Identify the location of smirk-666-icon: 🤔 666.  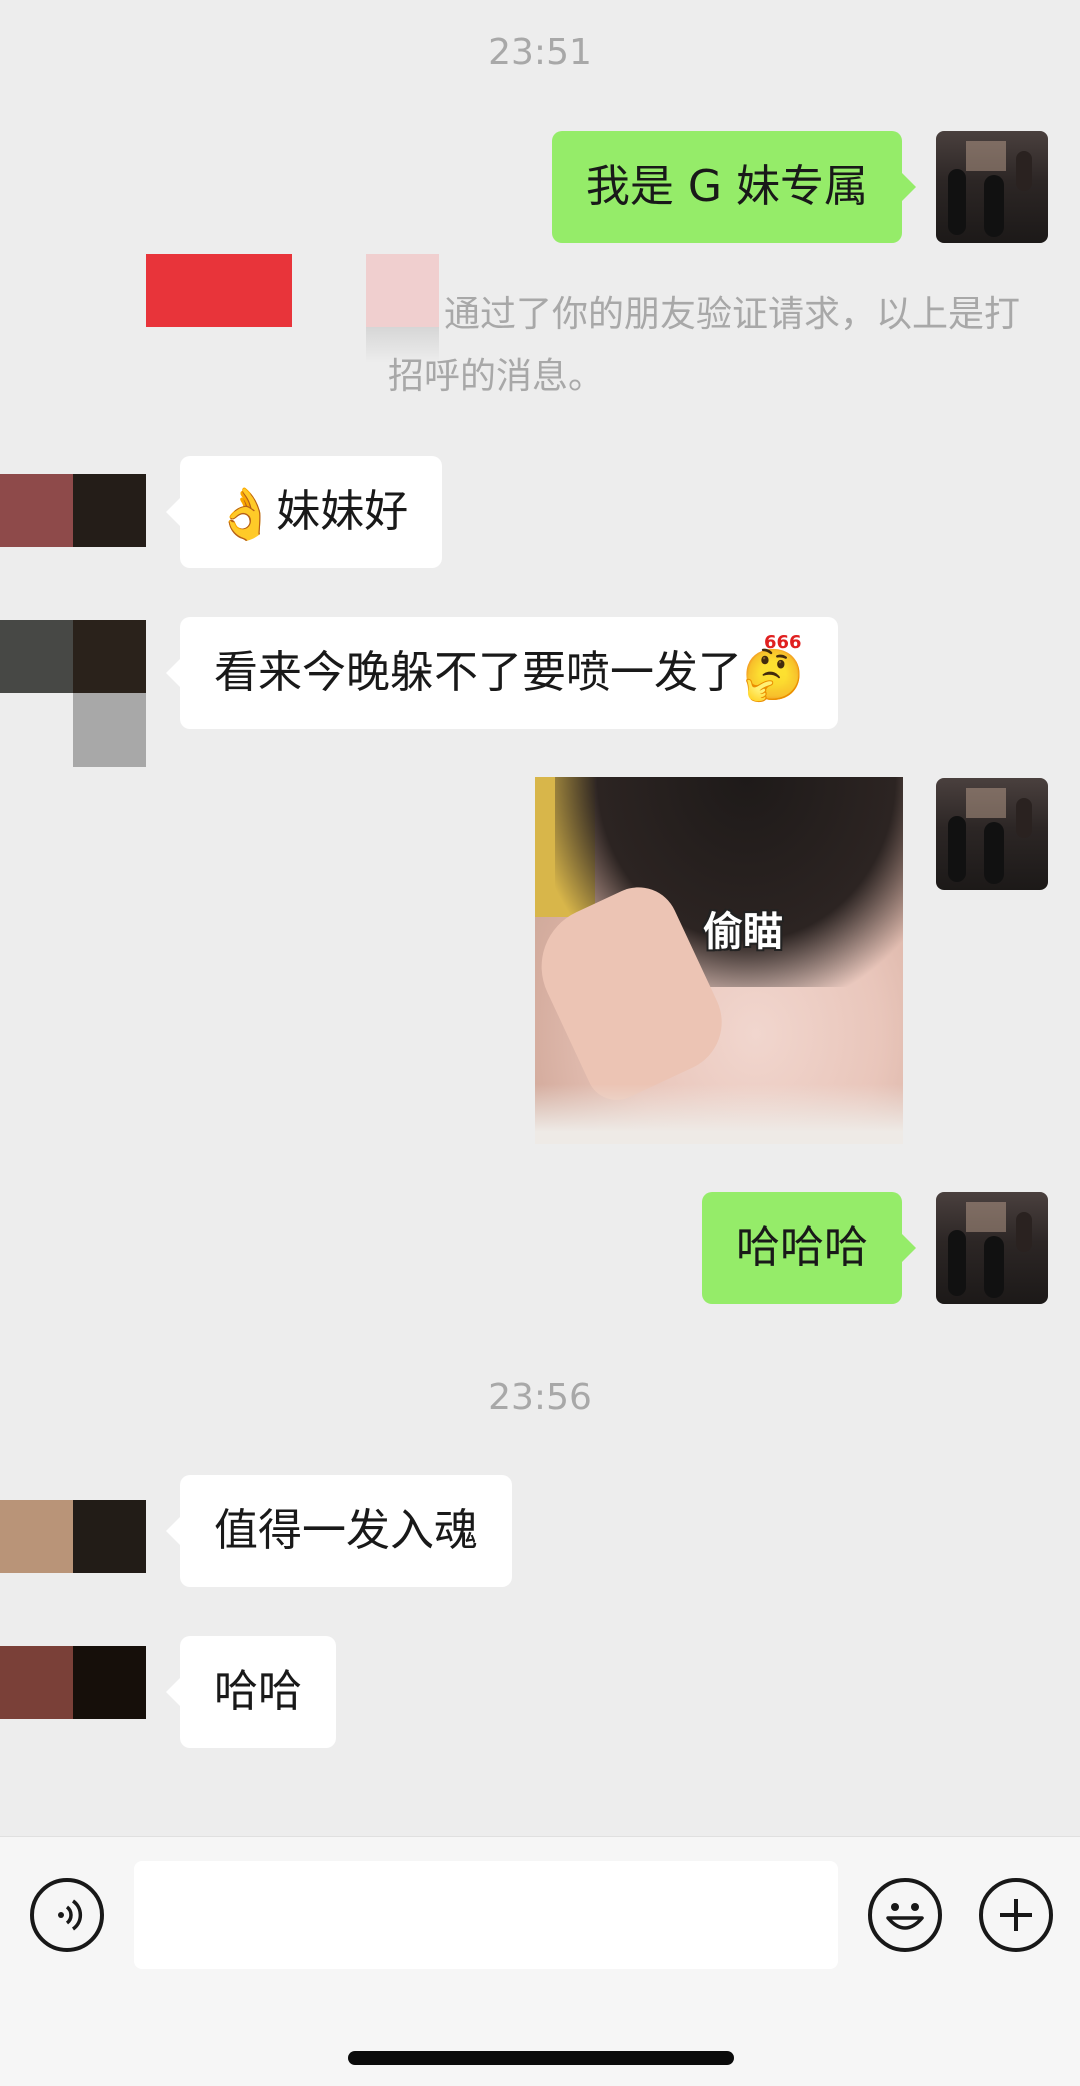
(773, 668).